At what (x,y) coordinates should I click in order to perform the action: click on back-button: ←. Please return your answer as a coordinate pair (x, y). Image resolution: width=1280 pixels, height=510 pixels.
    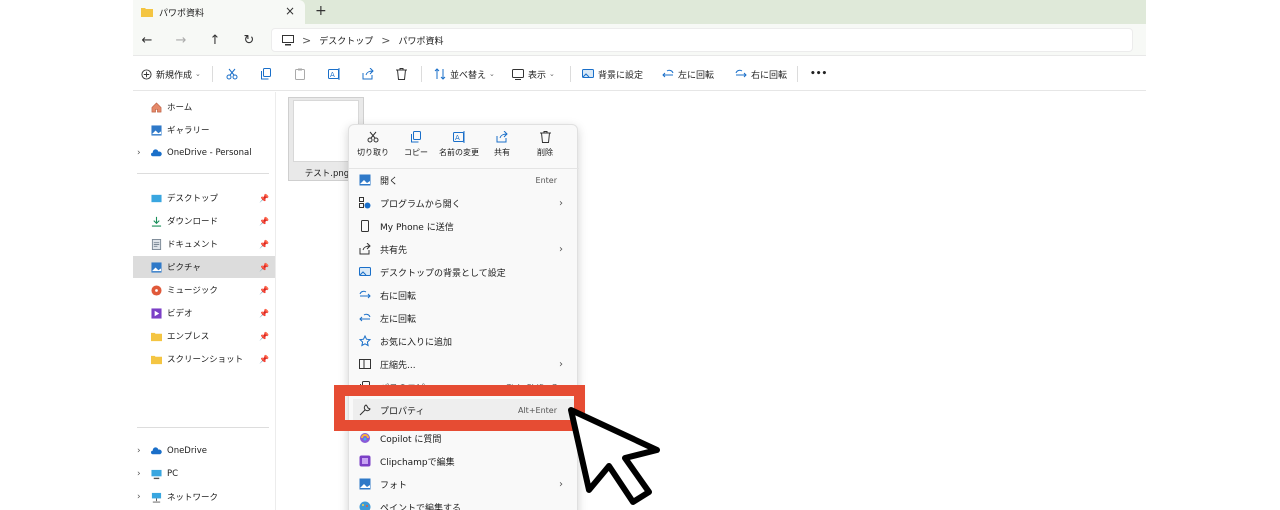
    Looking at the image, I should click on (147, 40).